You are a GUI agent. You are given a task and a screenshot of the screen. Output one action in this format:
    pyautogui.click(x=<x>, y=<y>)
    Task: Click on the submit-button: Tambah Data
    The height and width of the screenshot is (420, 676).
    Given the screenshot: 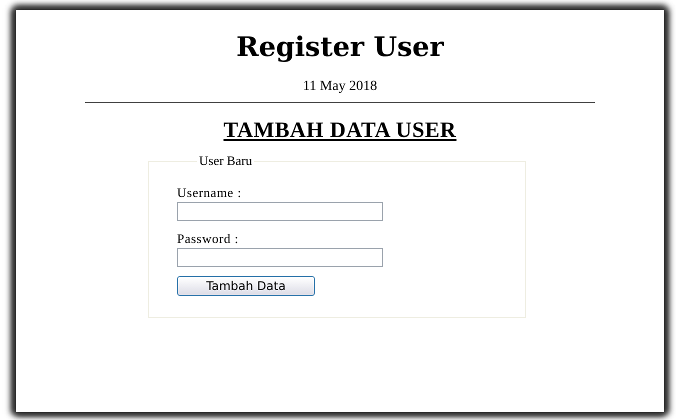 What is the action you would take?
    pyautogui.click(x=246, y=286)
    